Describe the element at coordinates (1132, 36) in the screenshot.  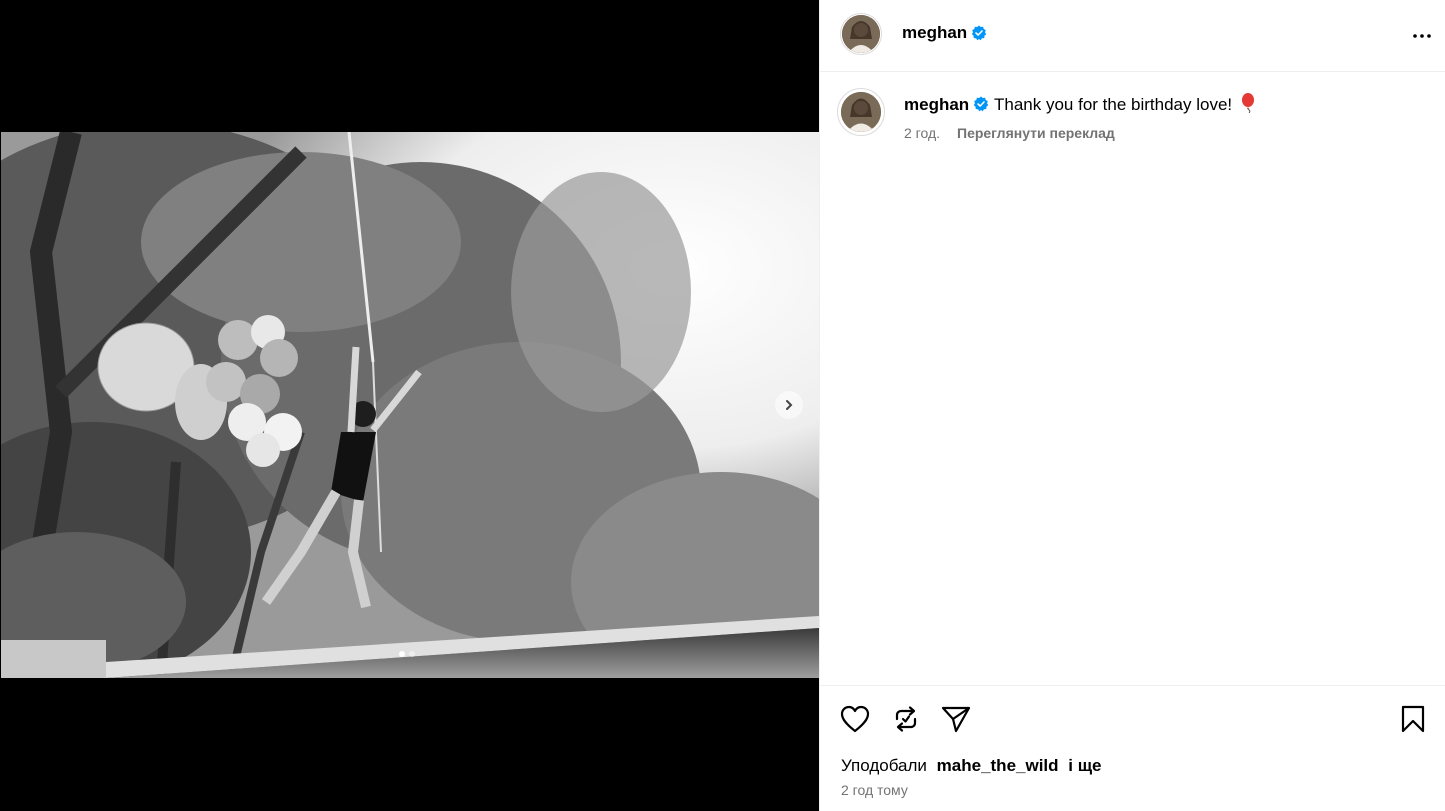
I see `post-header: meghan` at that location.